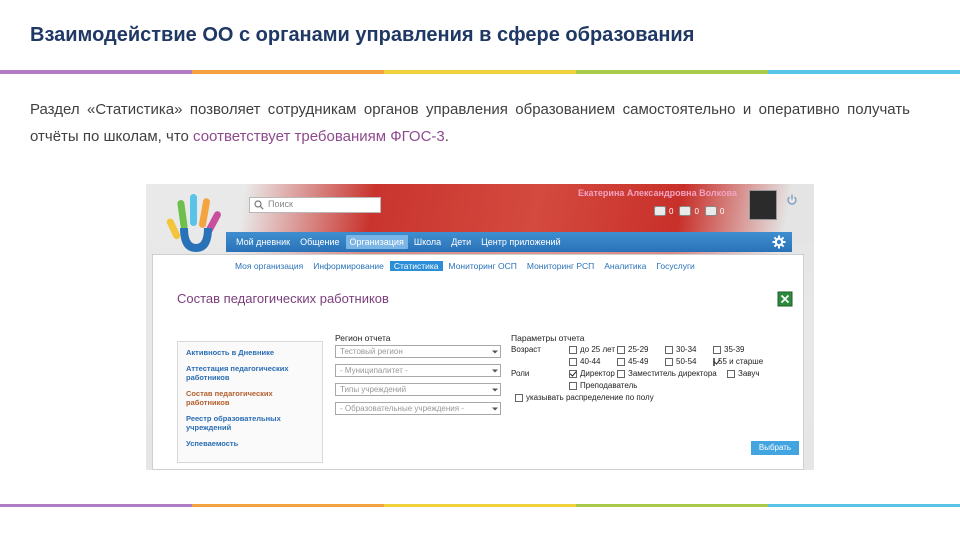 The height and width of the screenshot is (540, 960). What do you see at coordinates (269, 266) in the screenshot?
I see `subnav-my-organization: Моя организация` at bounding box center [269, 266].